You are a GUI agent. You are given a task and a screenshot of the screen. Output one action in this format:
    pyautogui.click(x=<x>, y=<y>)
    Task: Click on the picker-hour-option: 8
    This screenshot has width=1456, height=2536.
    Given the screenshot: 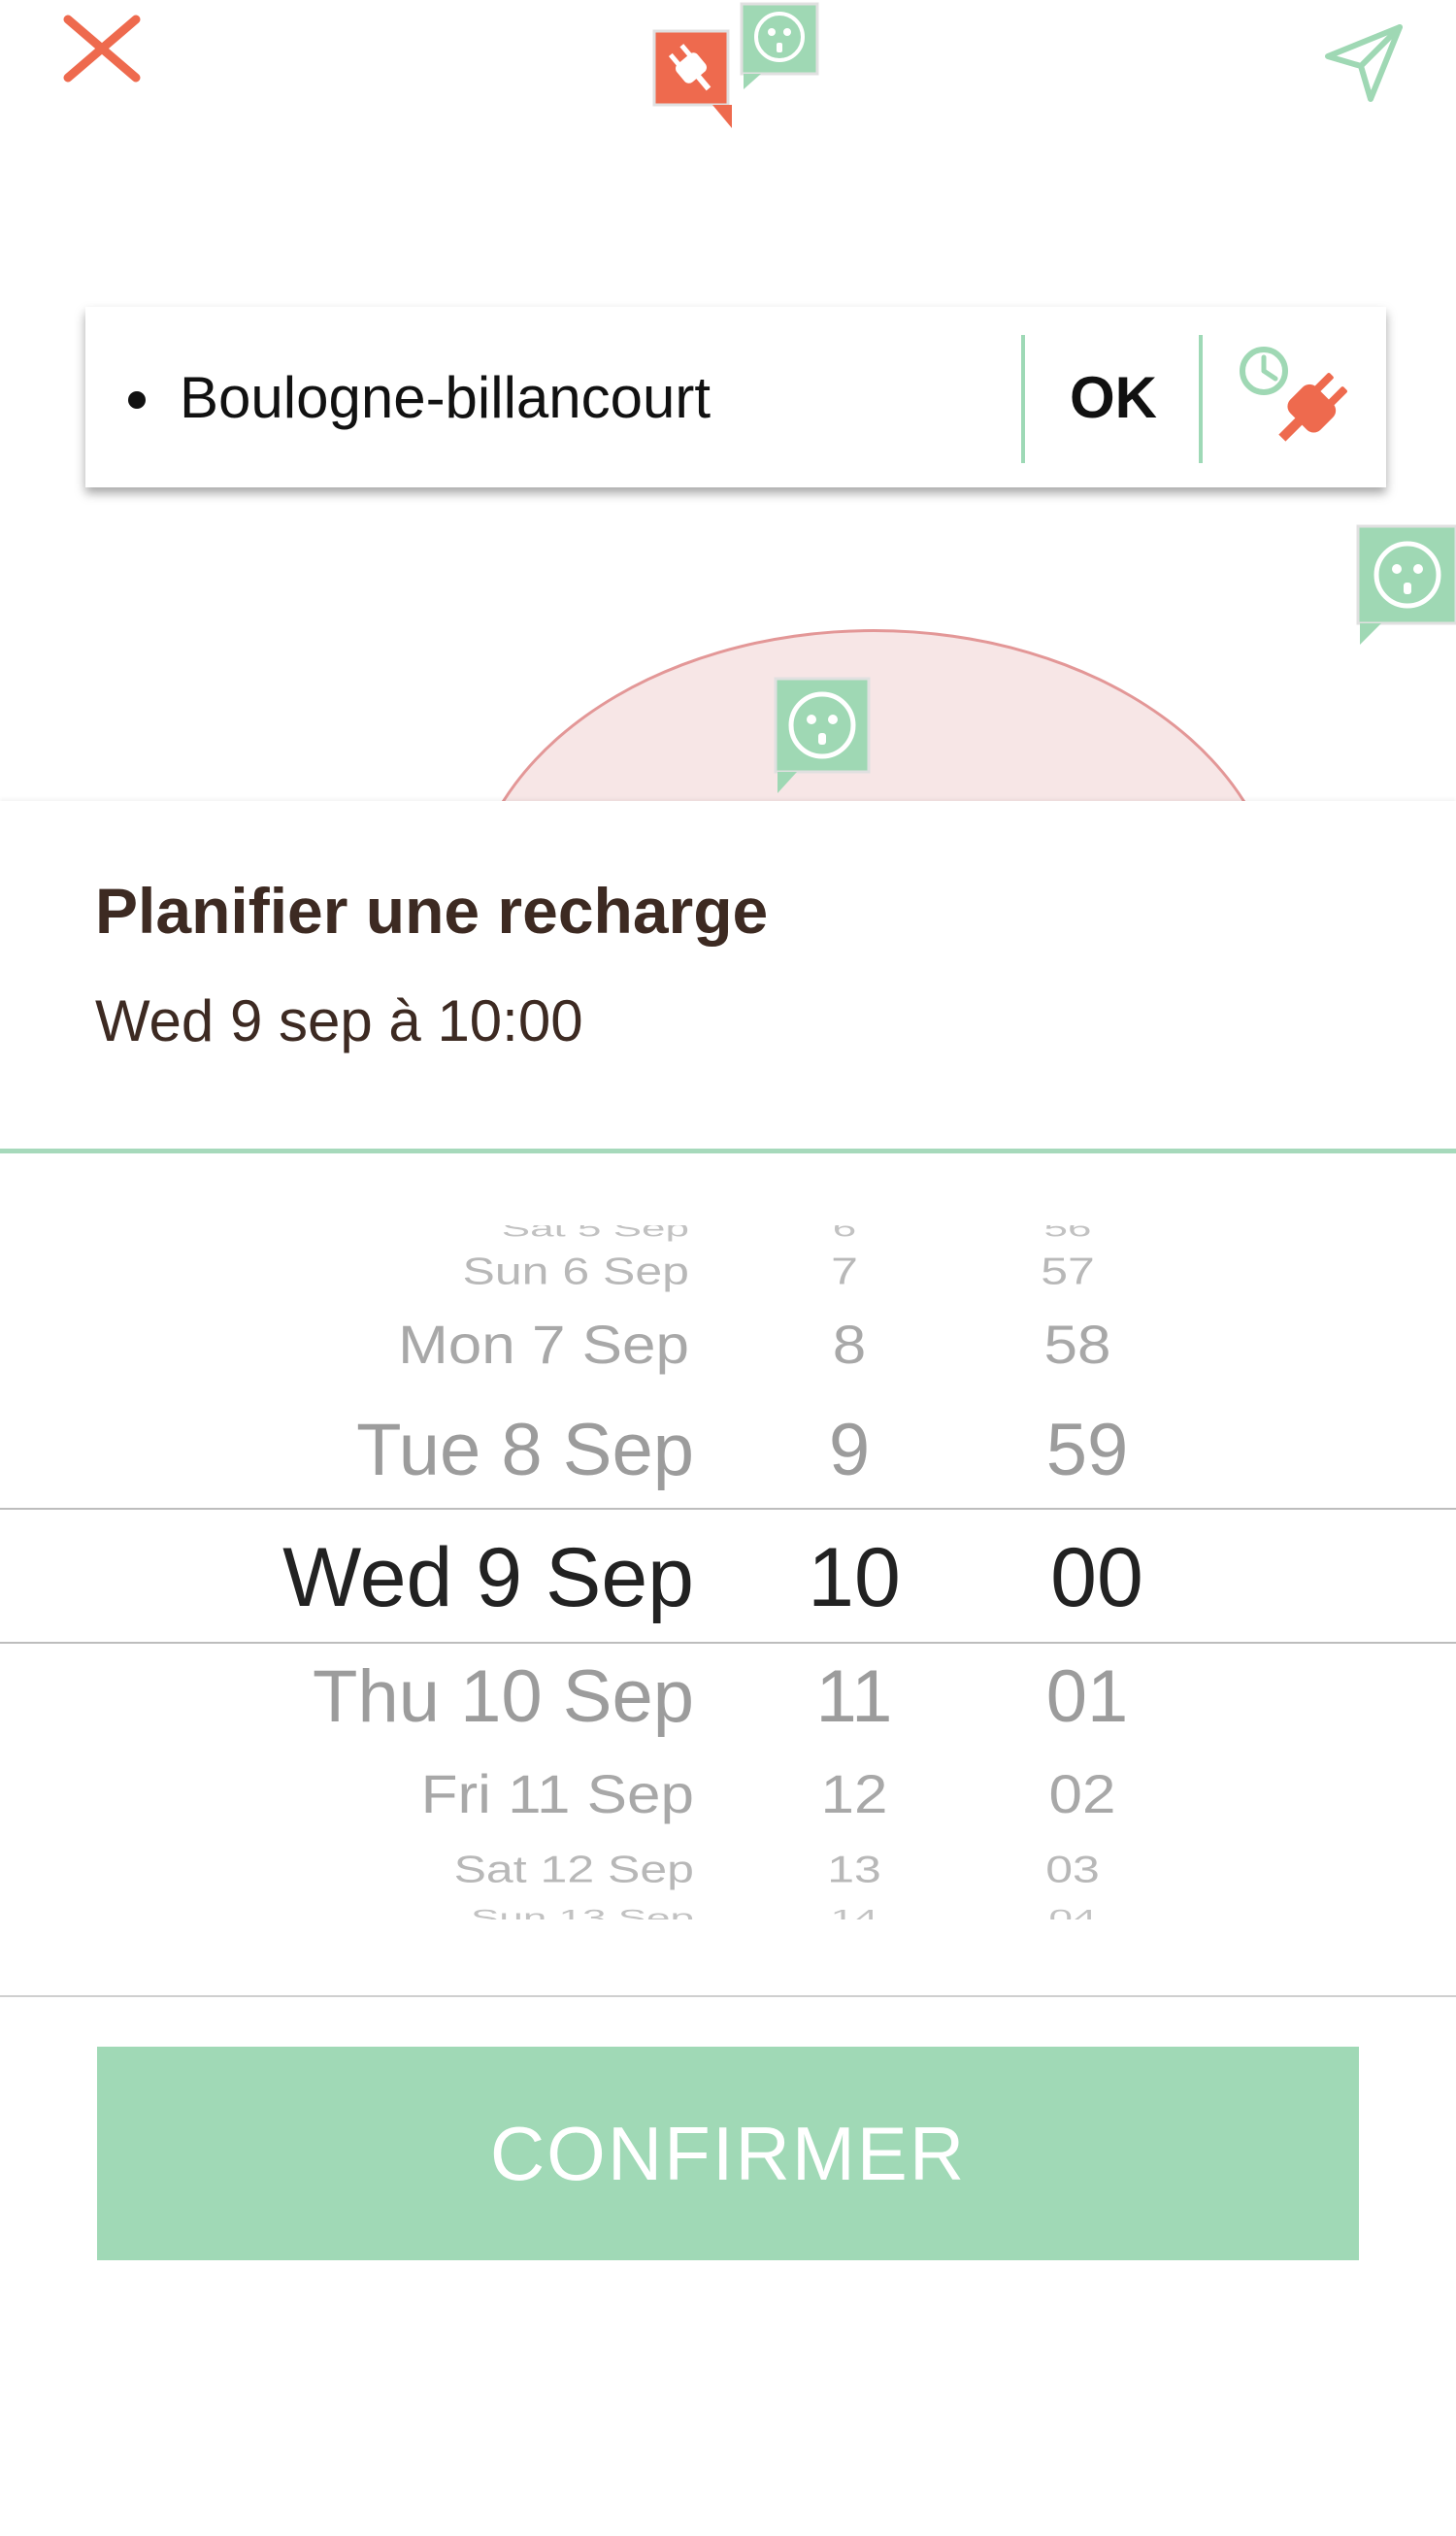 What is the action you would take?
    pyautogui.click(x=849, y=1345)
    